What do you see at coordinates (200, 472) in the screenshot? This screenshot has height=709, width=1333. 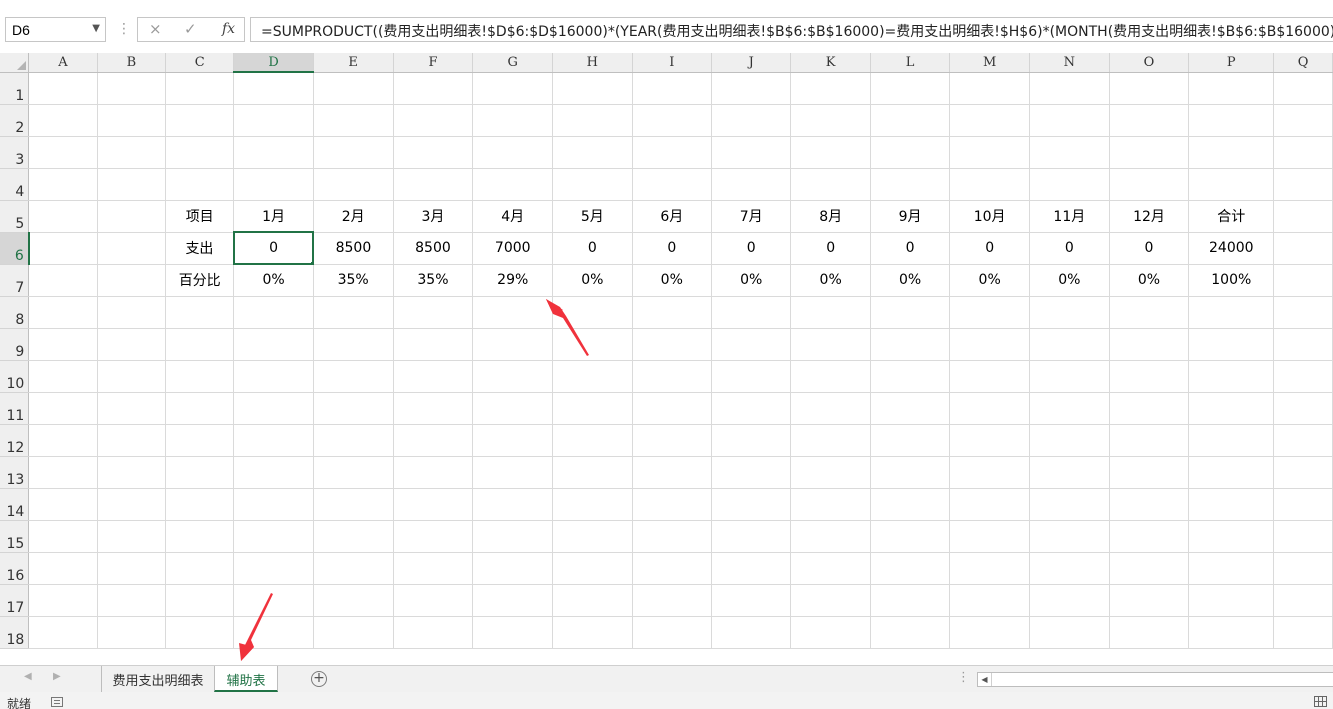 I see `cell-c13` at bounding box center [200, 472].